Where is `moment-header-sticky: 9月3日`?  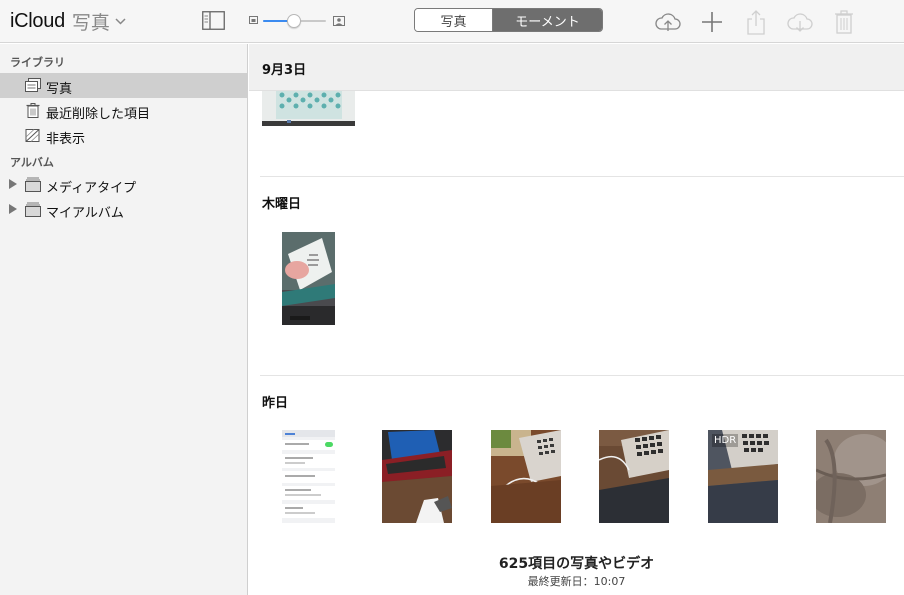 moment-header-sticky: 9月3日 is located at coordinates (576, 67).